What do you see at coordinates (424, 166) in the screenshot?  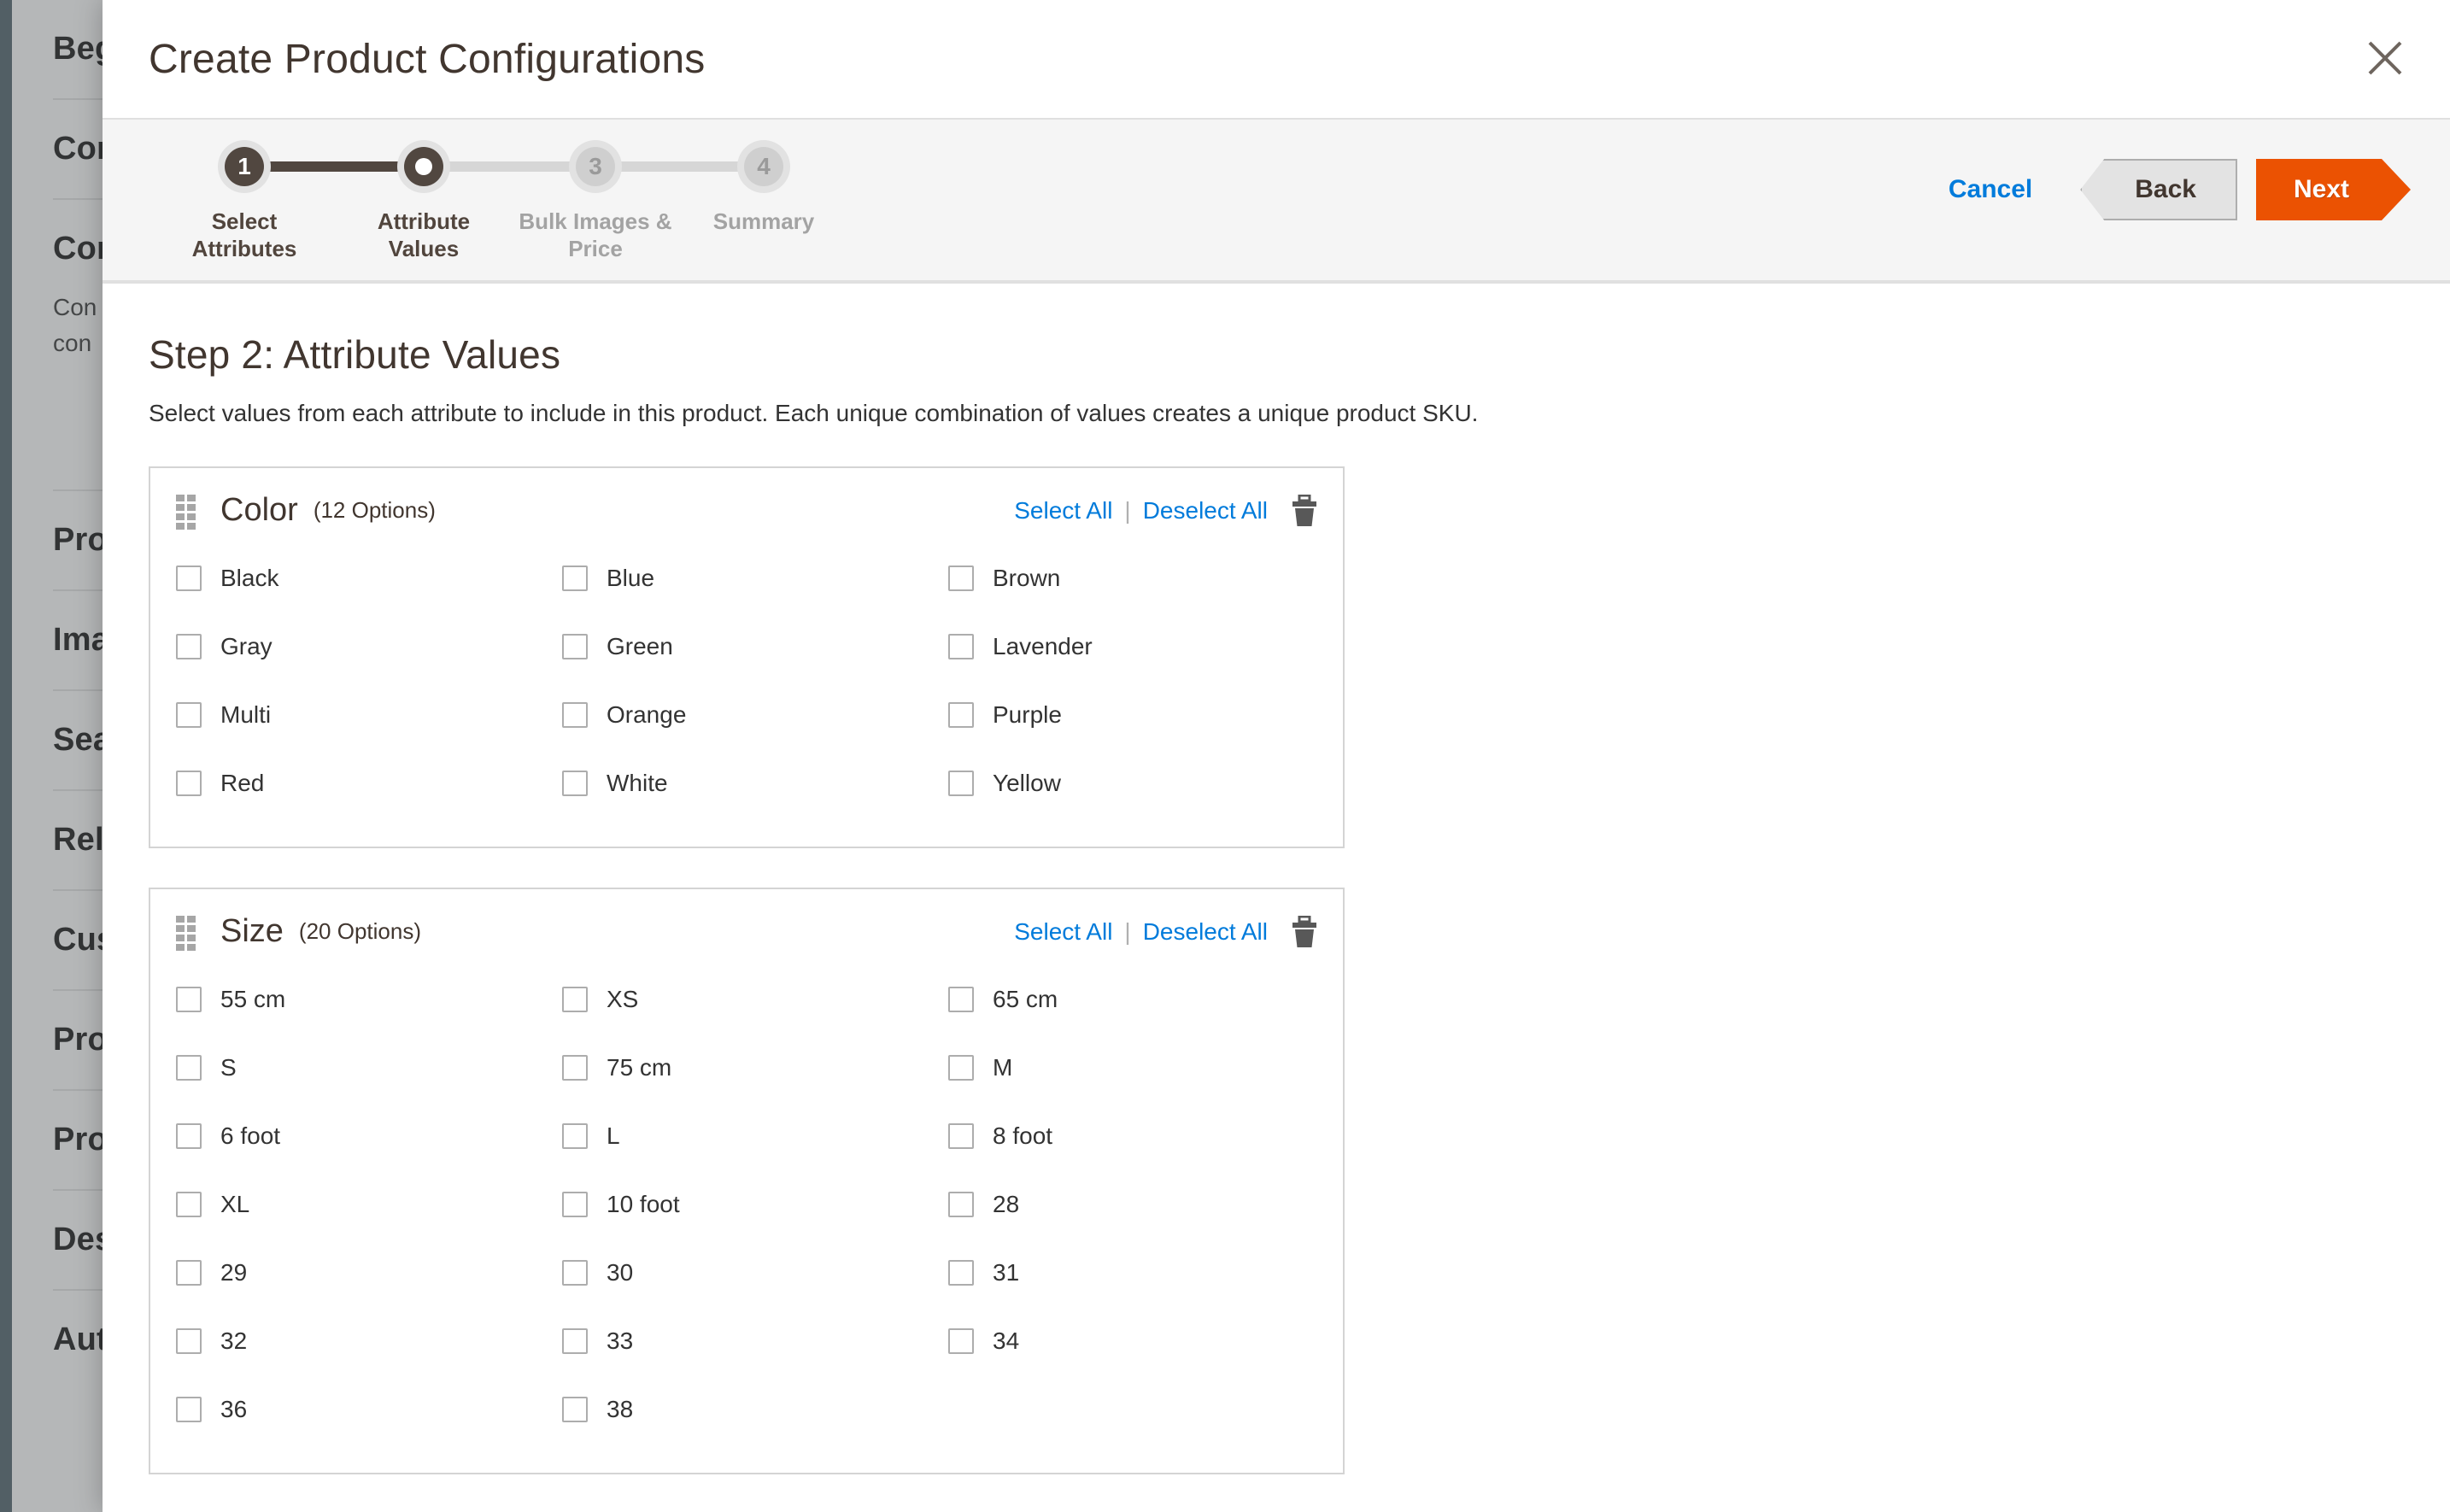 I see `wizard-step-2-number: 2` at bounding box center [424, 166].